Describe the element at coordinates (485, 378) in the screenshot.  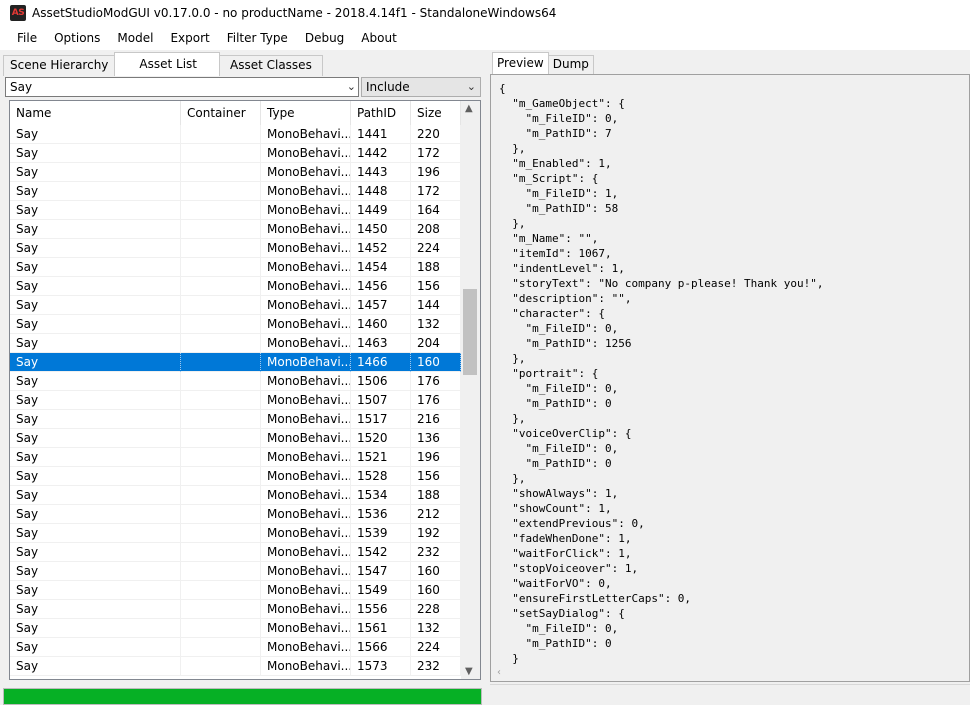
I see `panel-splitter` at that location.